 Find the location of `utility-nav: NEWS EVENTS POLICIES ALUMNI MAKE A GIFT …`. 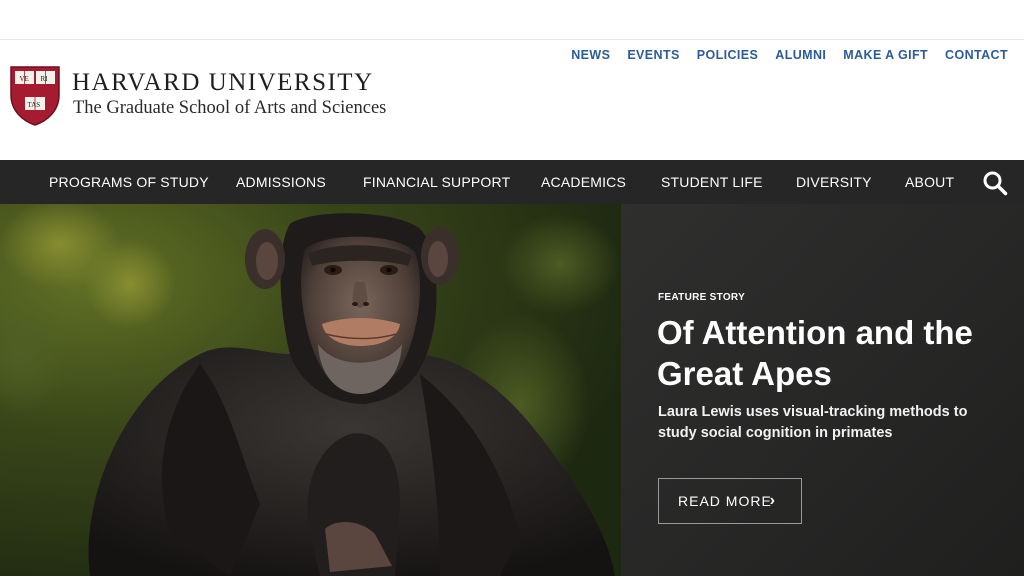

utility-nav: NEWS EVENTS POLICIES ALUMNI MAKE A GIFT … is located at coordinates (781, 55).